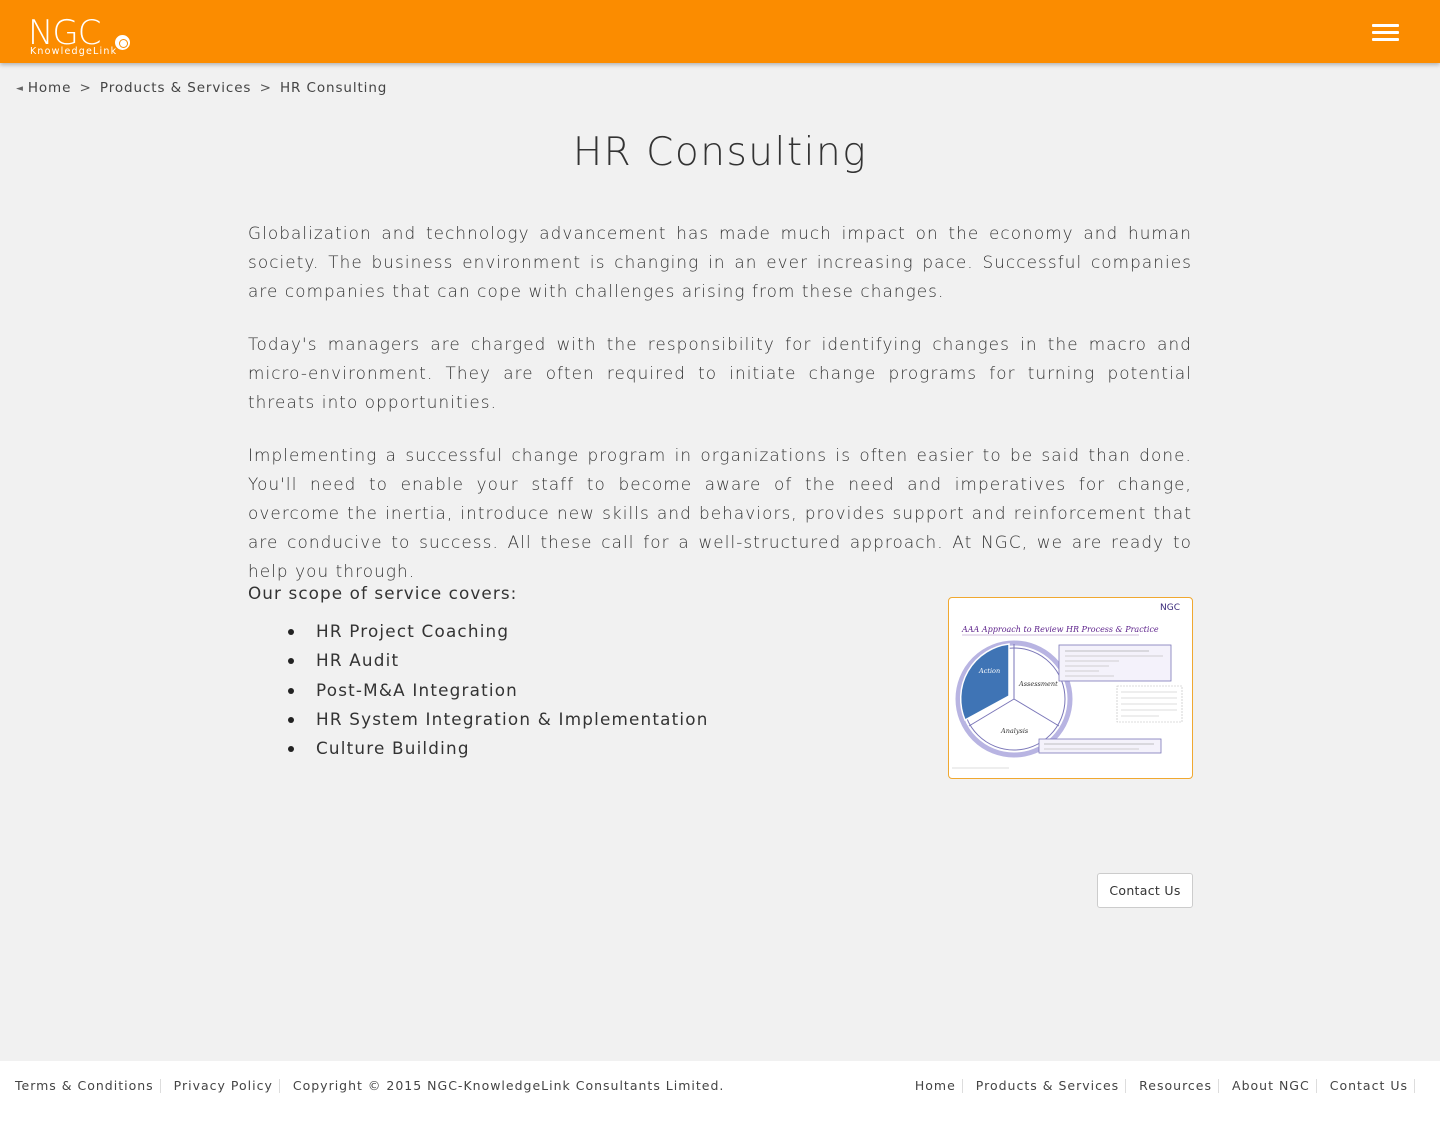  I want to click on diagram-label-analysis: Analysis, so click(1014, 731).